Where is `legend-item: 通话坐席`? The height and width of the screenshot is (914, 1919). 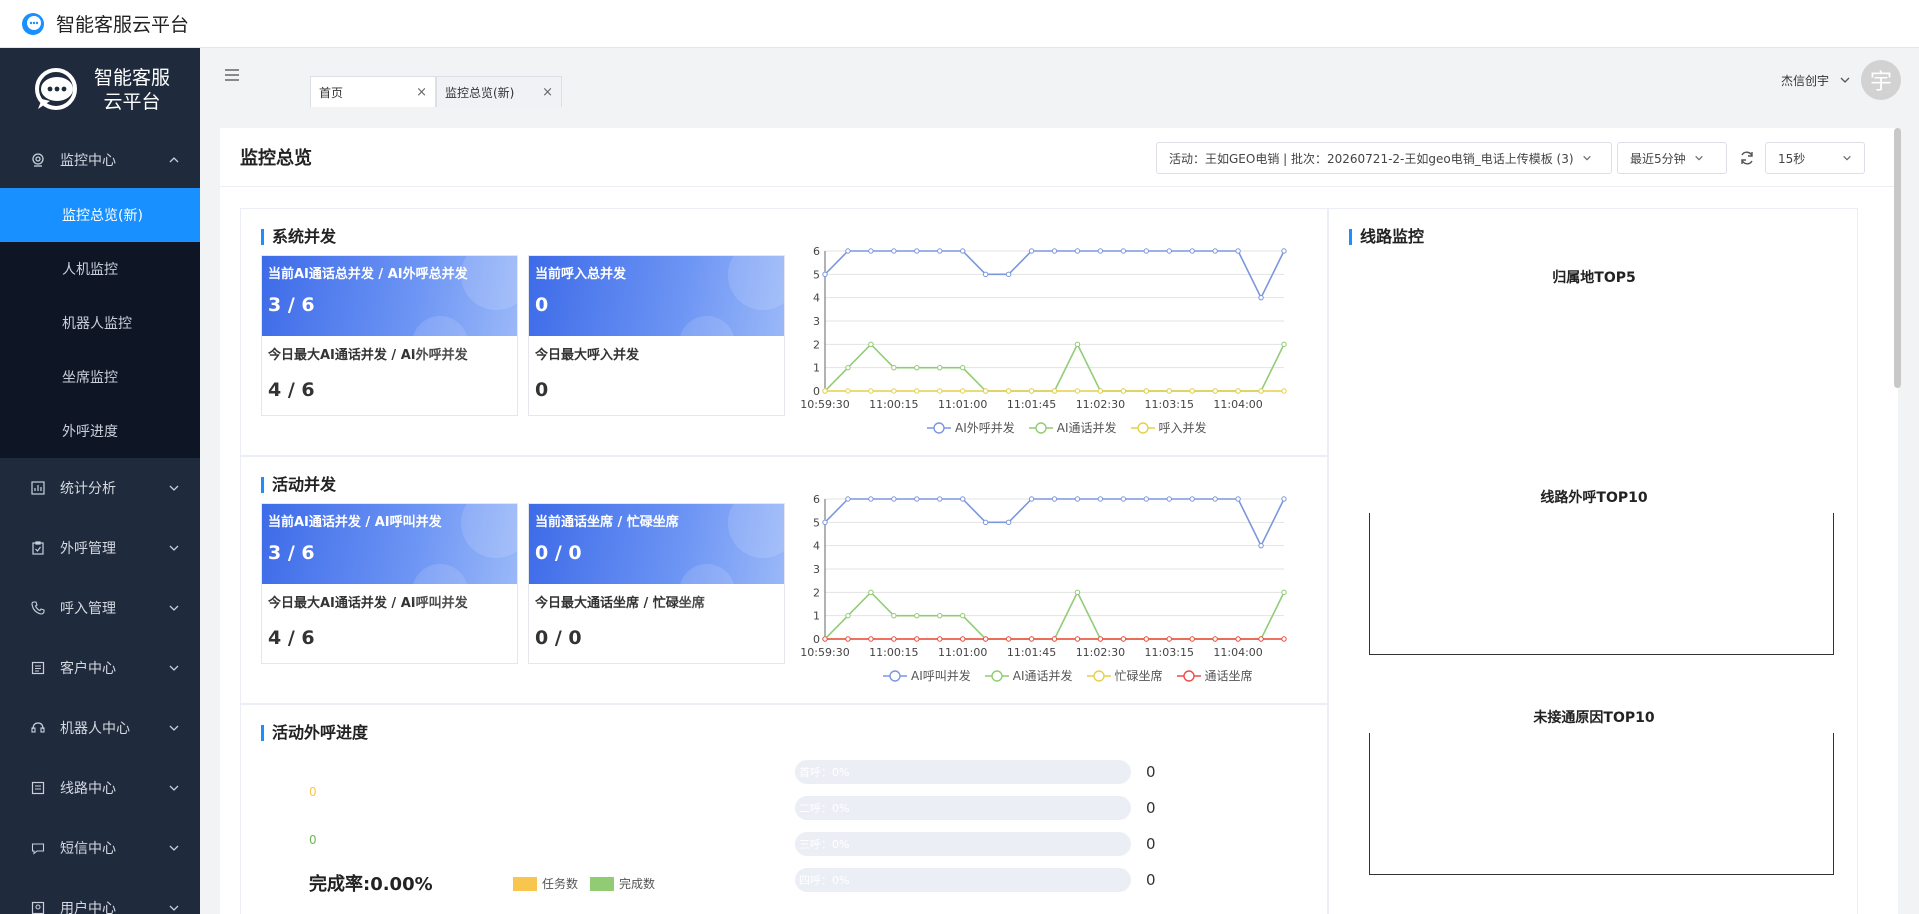 legend-item: 通话坐席 is located at coordinates (1214, 675).